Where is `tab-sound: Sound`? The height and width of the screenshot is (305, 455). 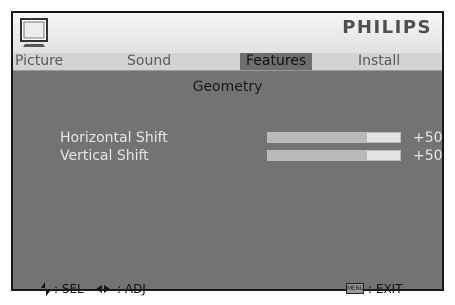
tab-sound: Sound is located at coordinates (149, 61).